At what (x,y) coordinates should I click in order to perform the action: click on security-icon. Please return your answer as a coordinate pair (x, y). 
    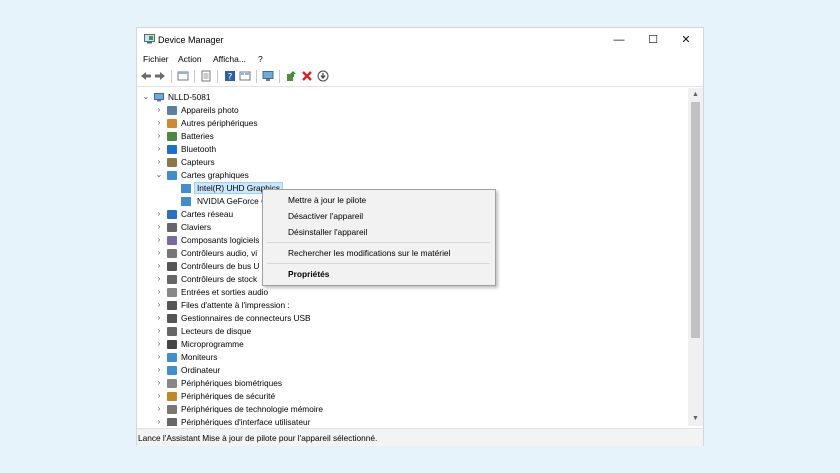
    Looking at the image, I should click on (172, 396).